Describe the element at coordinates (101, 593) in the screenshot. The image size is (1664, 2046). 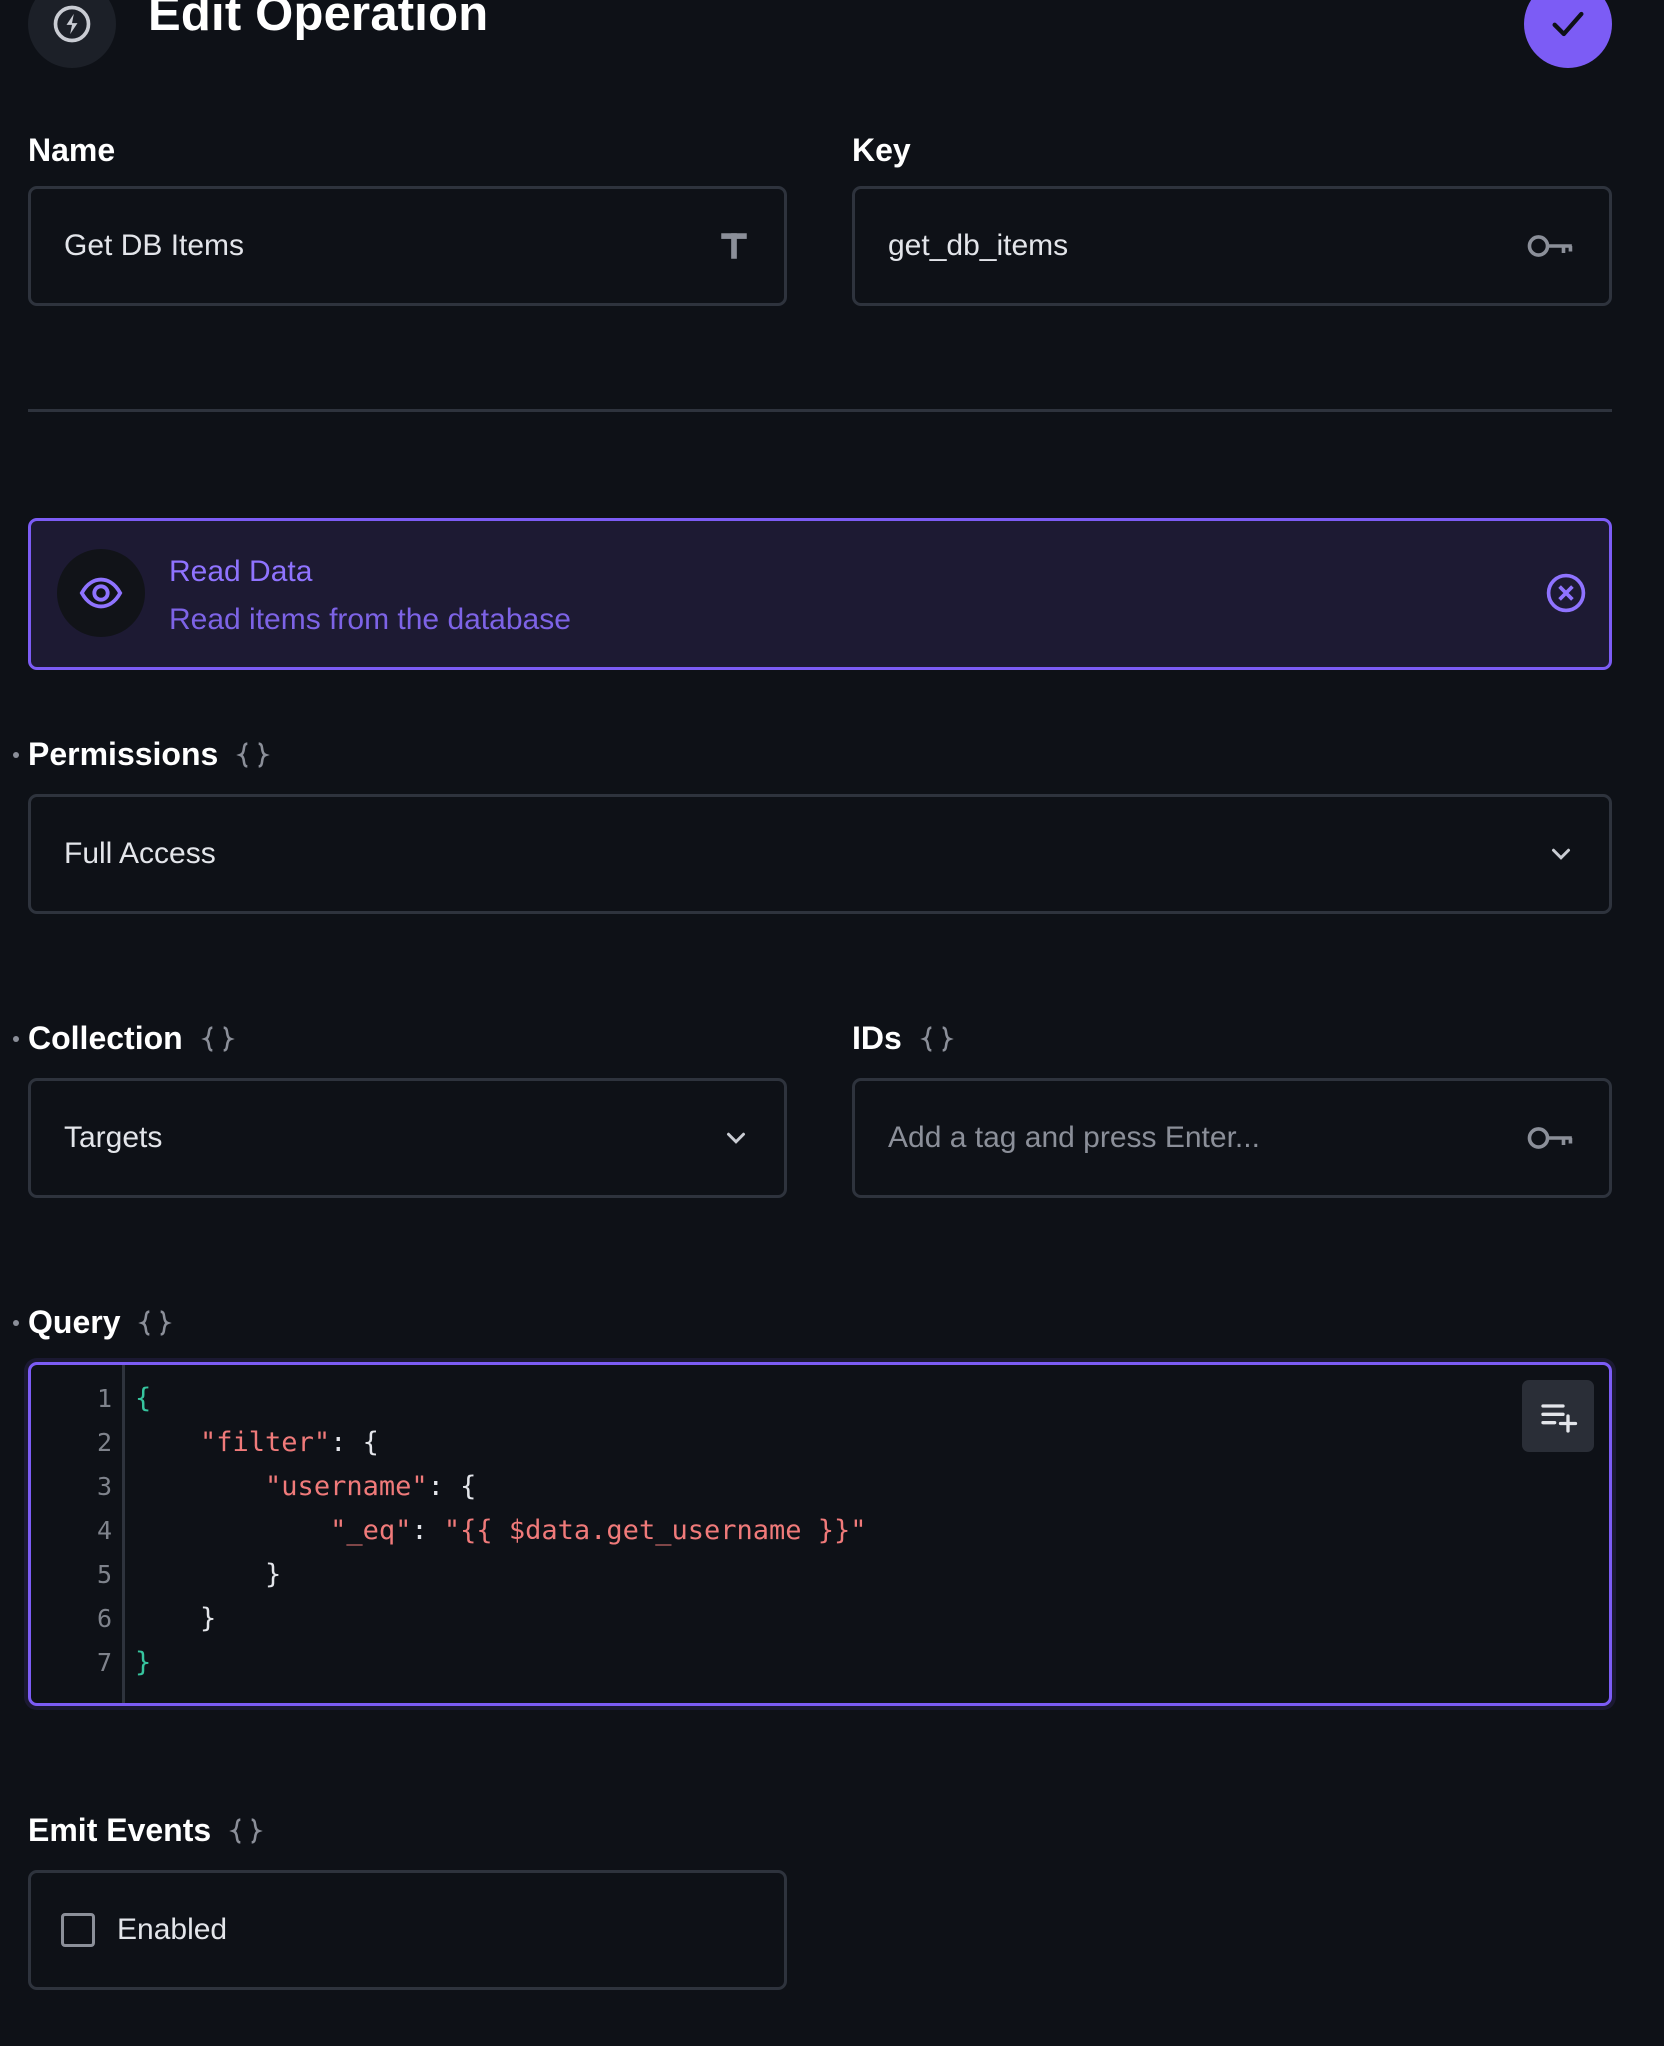
I see `eye-icon` at that location.